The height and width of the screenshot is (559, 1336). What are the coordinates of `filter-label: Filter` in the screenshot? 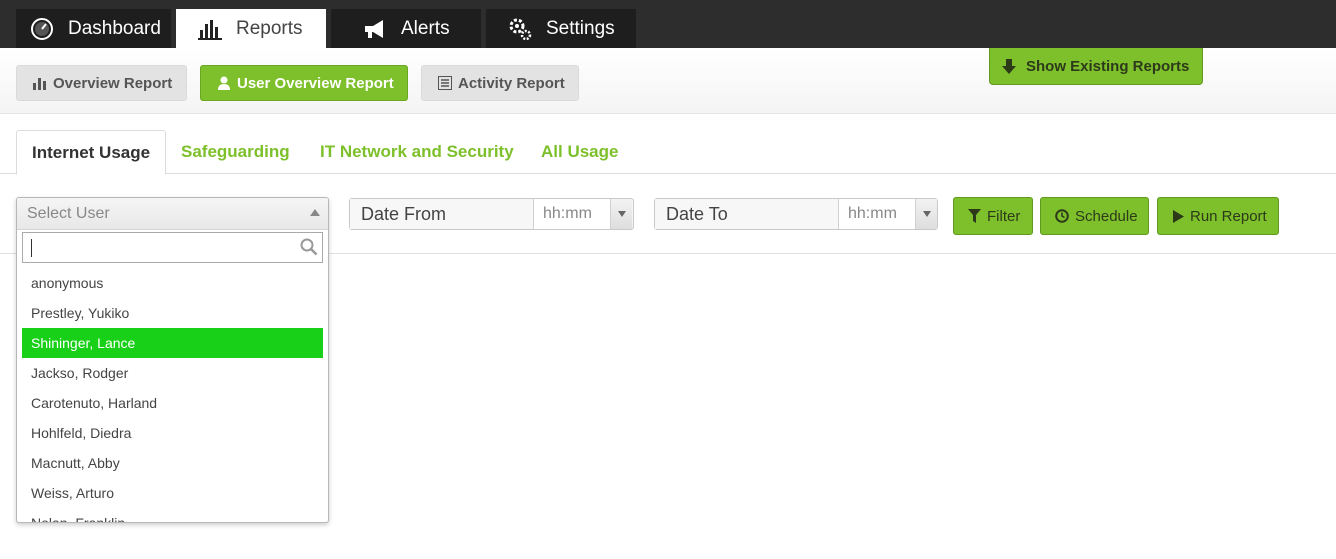 It's located at (1004, 216).